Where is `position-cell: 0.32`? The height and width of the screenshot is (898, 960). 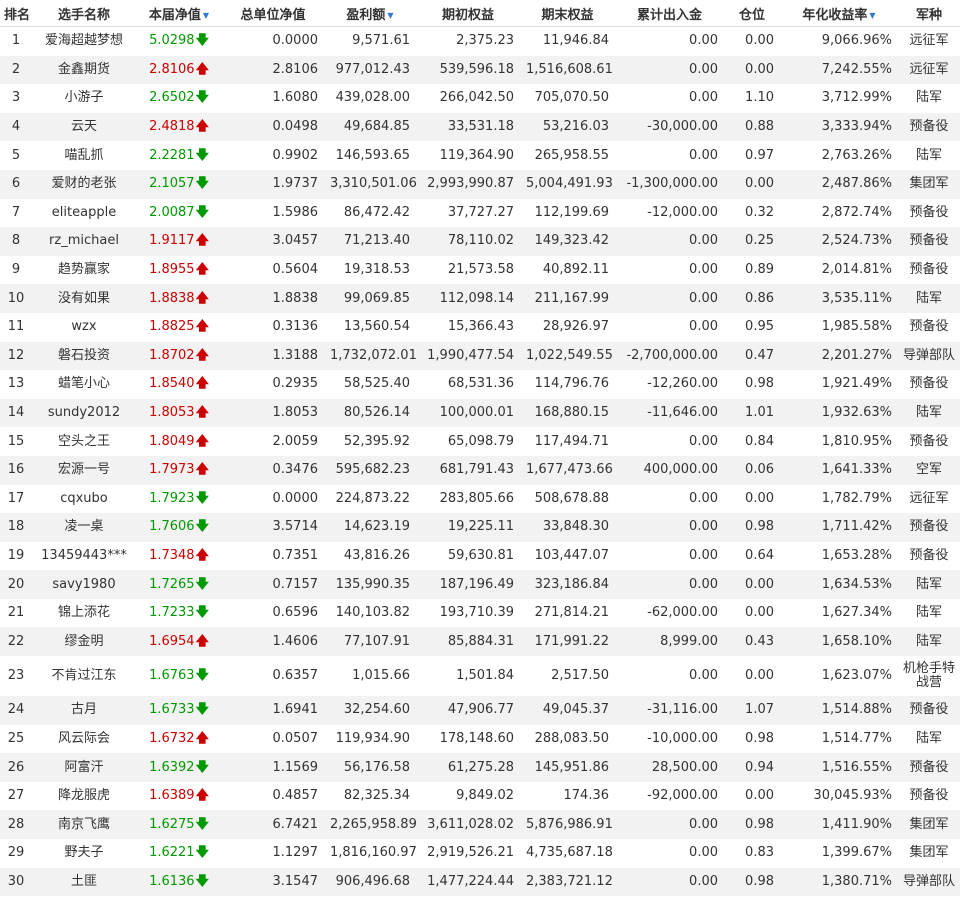 position-cell: 0.32 is located at coordinates (759, 212).